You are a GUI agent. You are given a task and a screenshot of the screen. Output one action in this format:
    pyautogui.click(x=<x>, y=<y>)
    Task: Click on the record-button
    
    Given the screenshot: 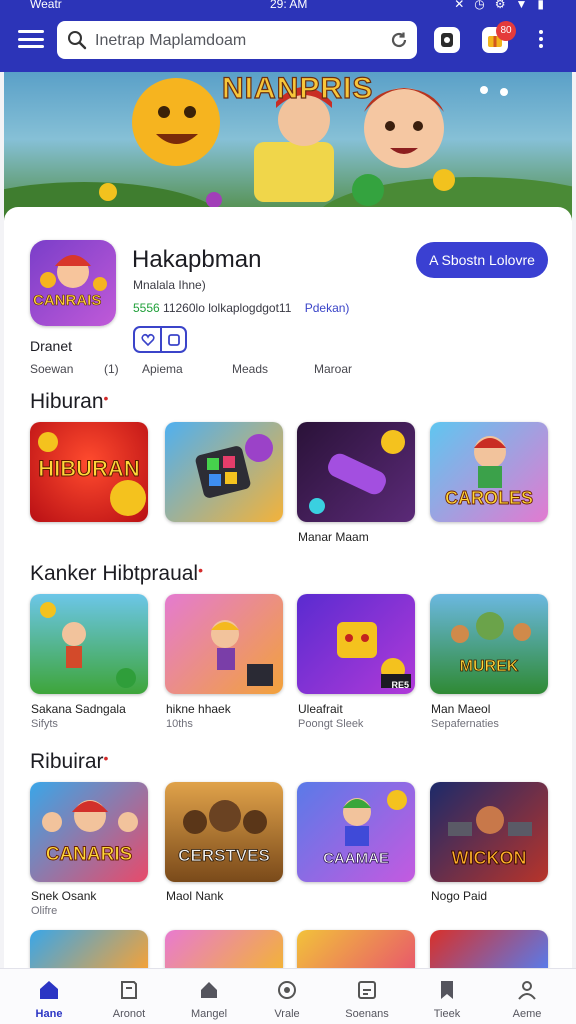 What is the action you would take?
    pyautogui.click(x=447, y=40)
    